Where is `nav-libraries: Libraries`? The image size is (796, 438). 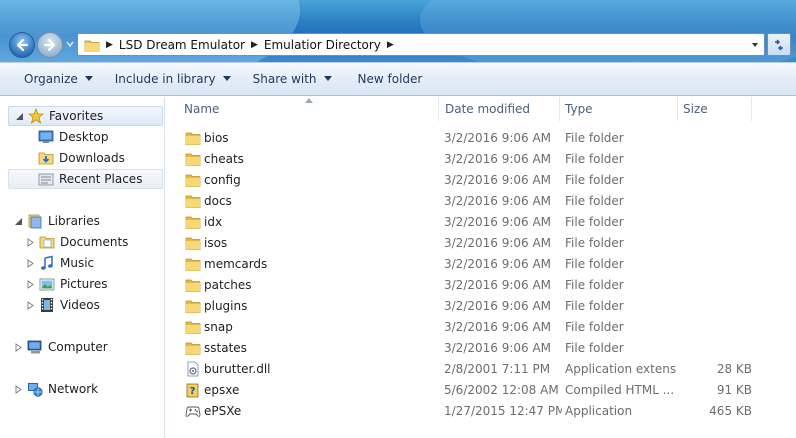 nav-libraries: Libraries is located at coordinates (57, 221).